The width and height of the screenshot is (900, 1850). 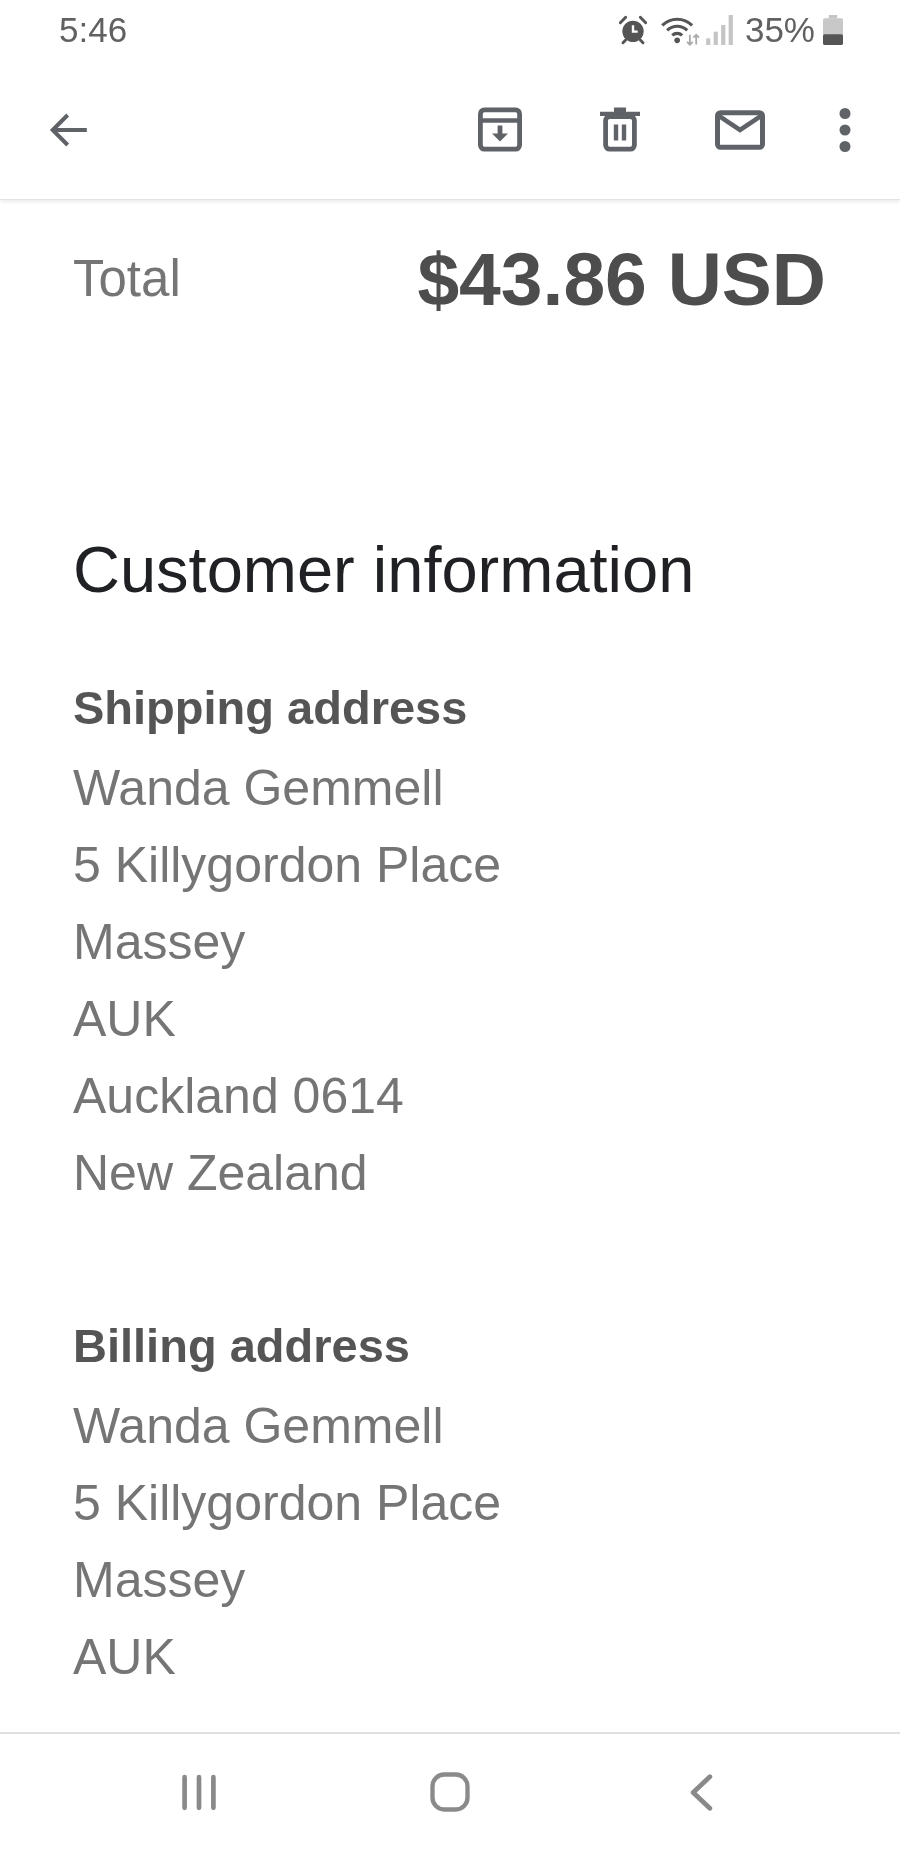 I want to click on alarm-clock-icon, so click(x=632, y=30).